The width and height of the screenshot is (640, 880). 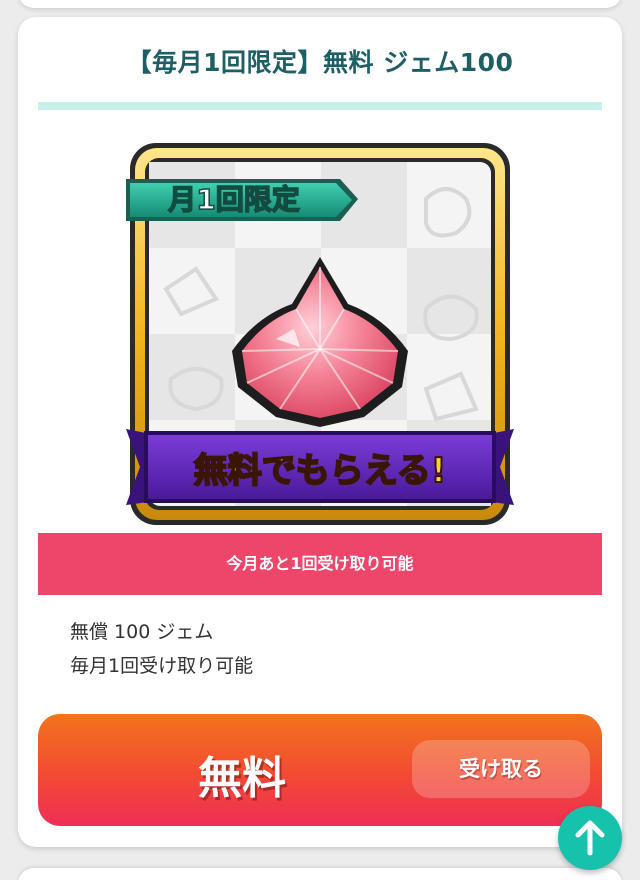 What do you see at coordinates (320, 770) in the screenshot?
I see `purchase-bar: 無料 受け取る` at bounding box center [320, 770].